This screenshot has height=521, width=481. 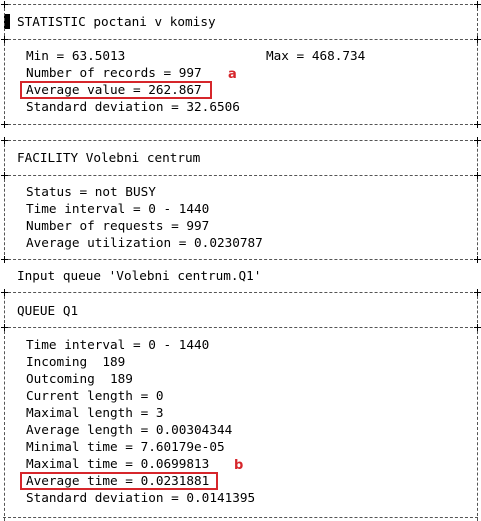 What do you see at coordinates (48, 310) in the screenshot?
I see `queue-title: QUEUE Q1` at bounding box center [48, 310].